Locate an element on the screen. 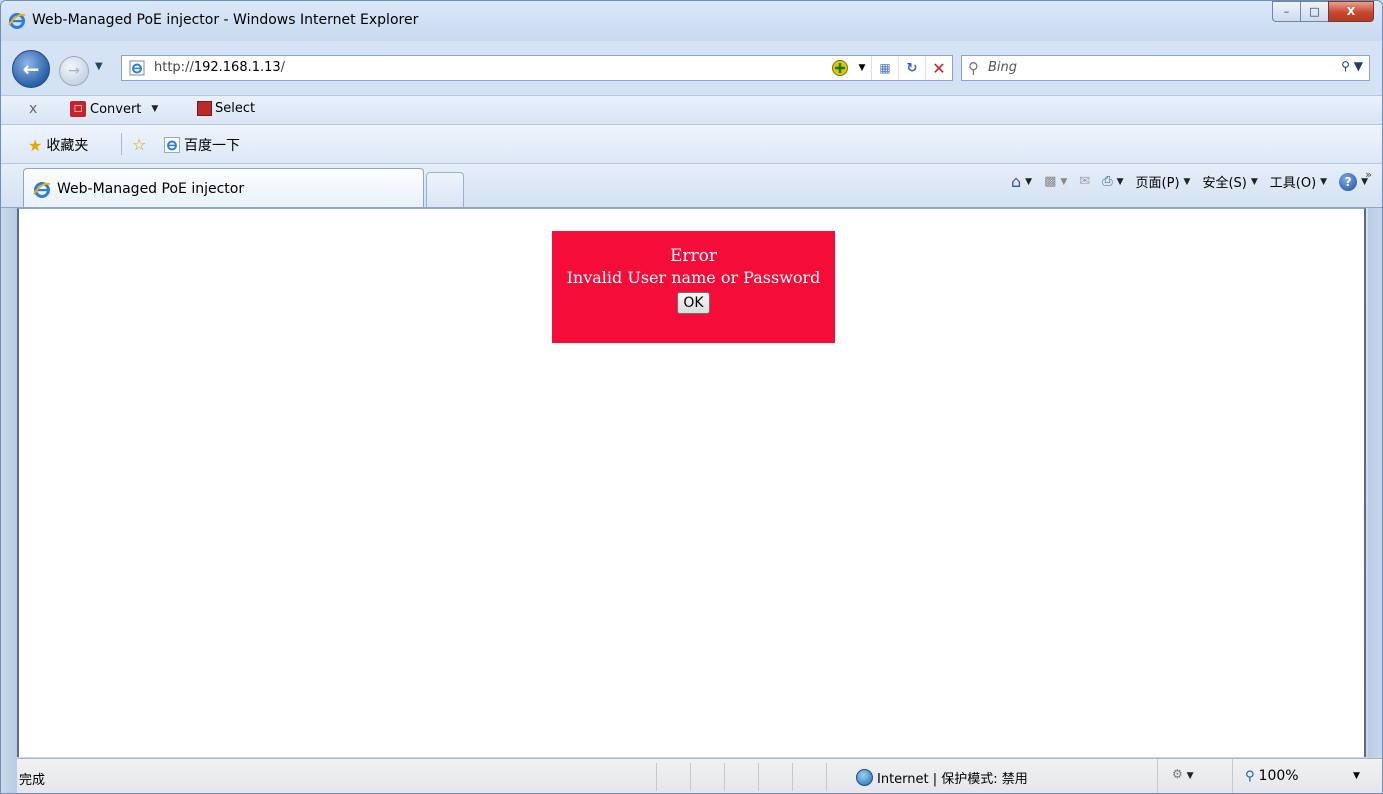 The width and height of the screenshot is (1383, 794). broken-page-icon: ▦ is located at coordinates (885, 68).